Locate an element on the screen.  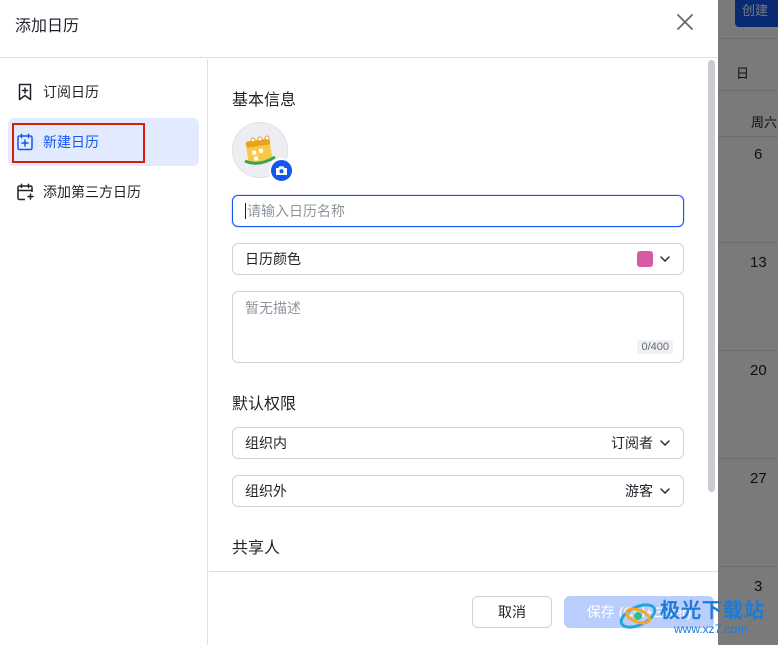
close-button is located at coordinates (685, 22).